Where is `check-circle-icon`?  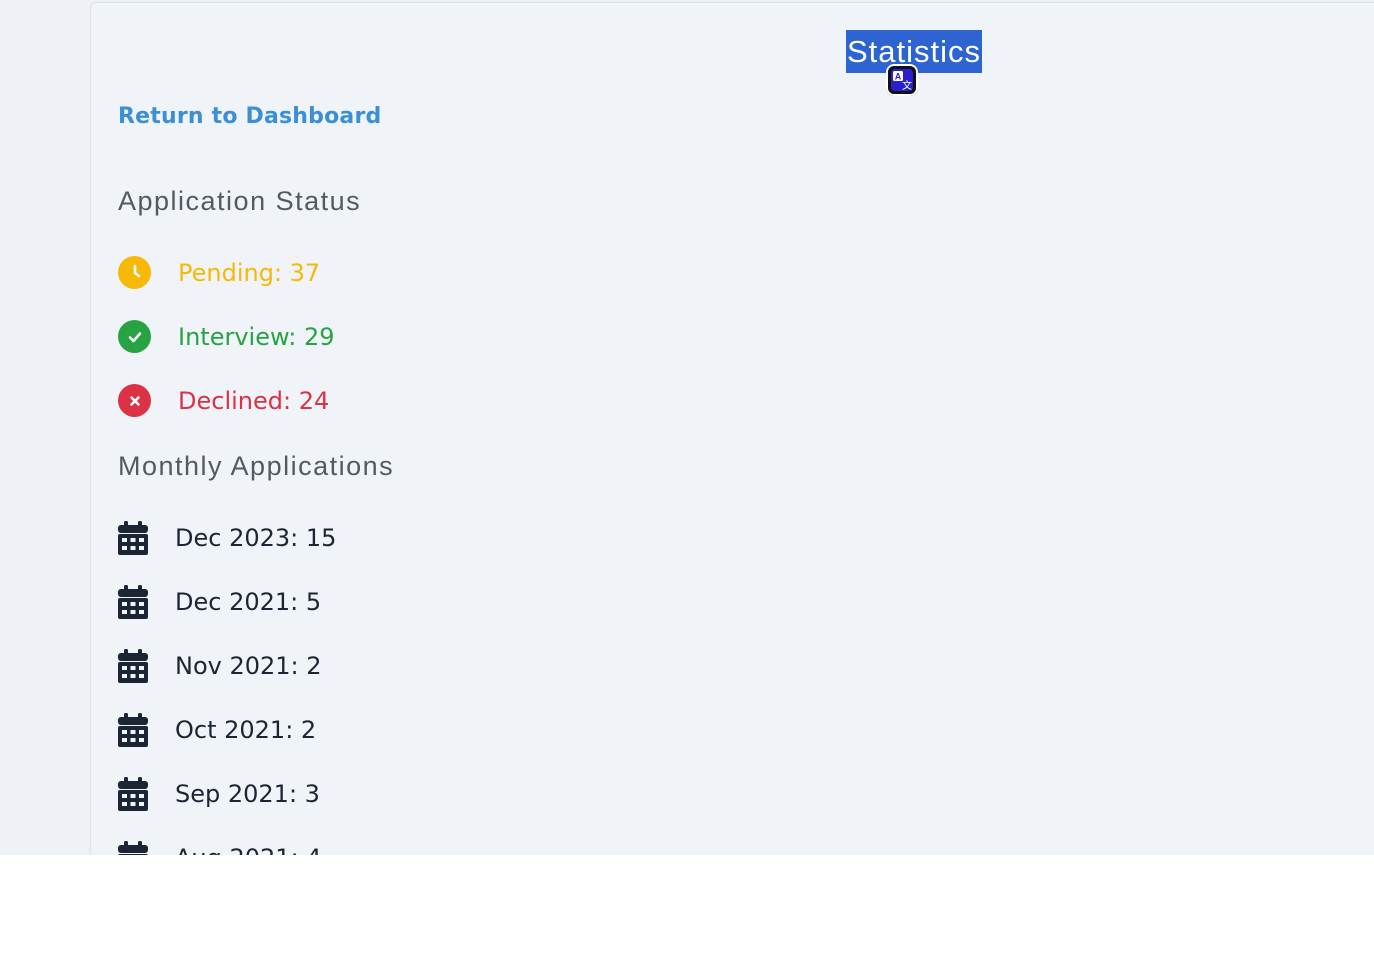 check-circle-icon is located at coordinates (134, 336).